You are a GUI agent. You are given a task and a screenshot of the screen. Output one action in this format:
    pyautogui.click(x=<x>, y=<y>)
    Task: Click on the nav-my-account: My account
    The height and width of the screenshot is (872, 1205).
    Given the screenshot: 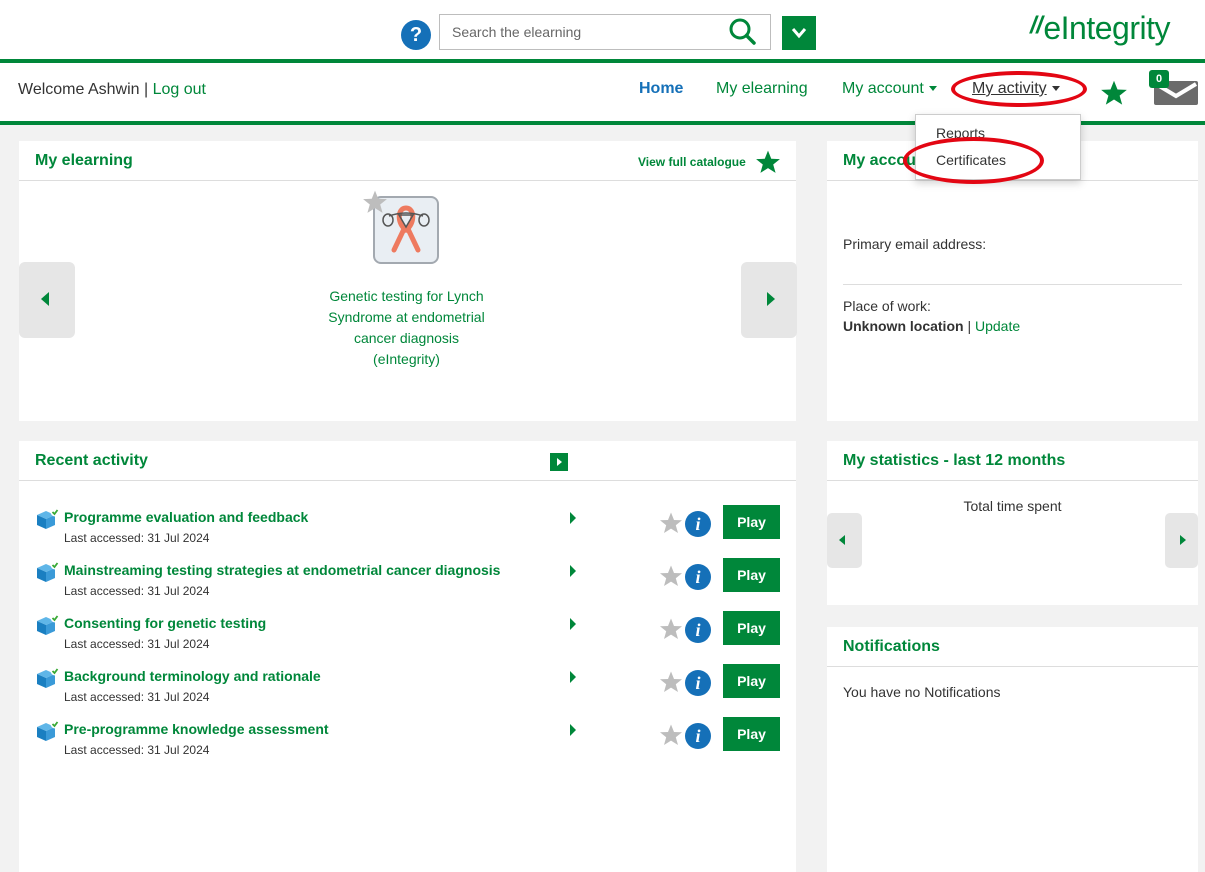 What is the action you would take?
    pyautogui.click(x=889, y=89)
    